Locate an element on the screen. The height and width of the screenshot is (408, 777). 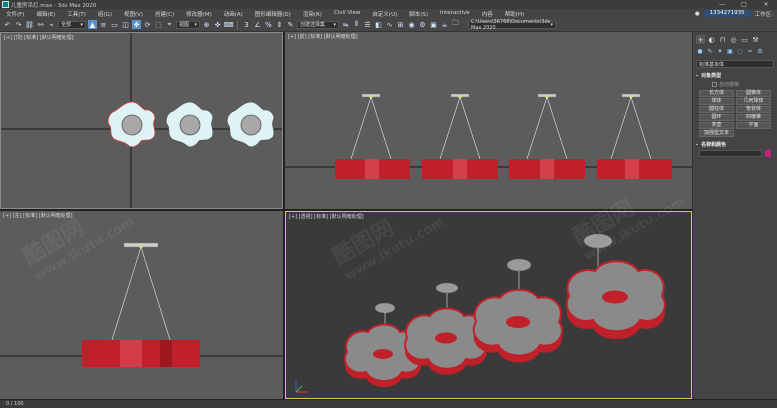
utilities-tab-icon: ⚒ is located at coordinates (755, 39).